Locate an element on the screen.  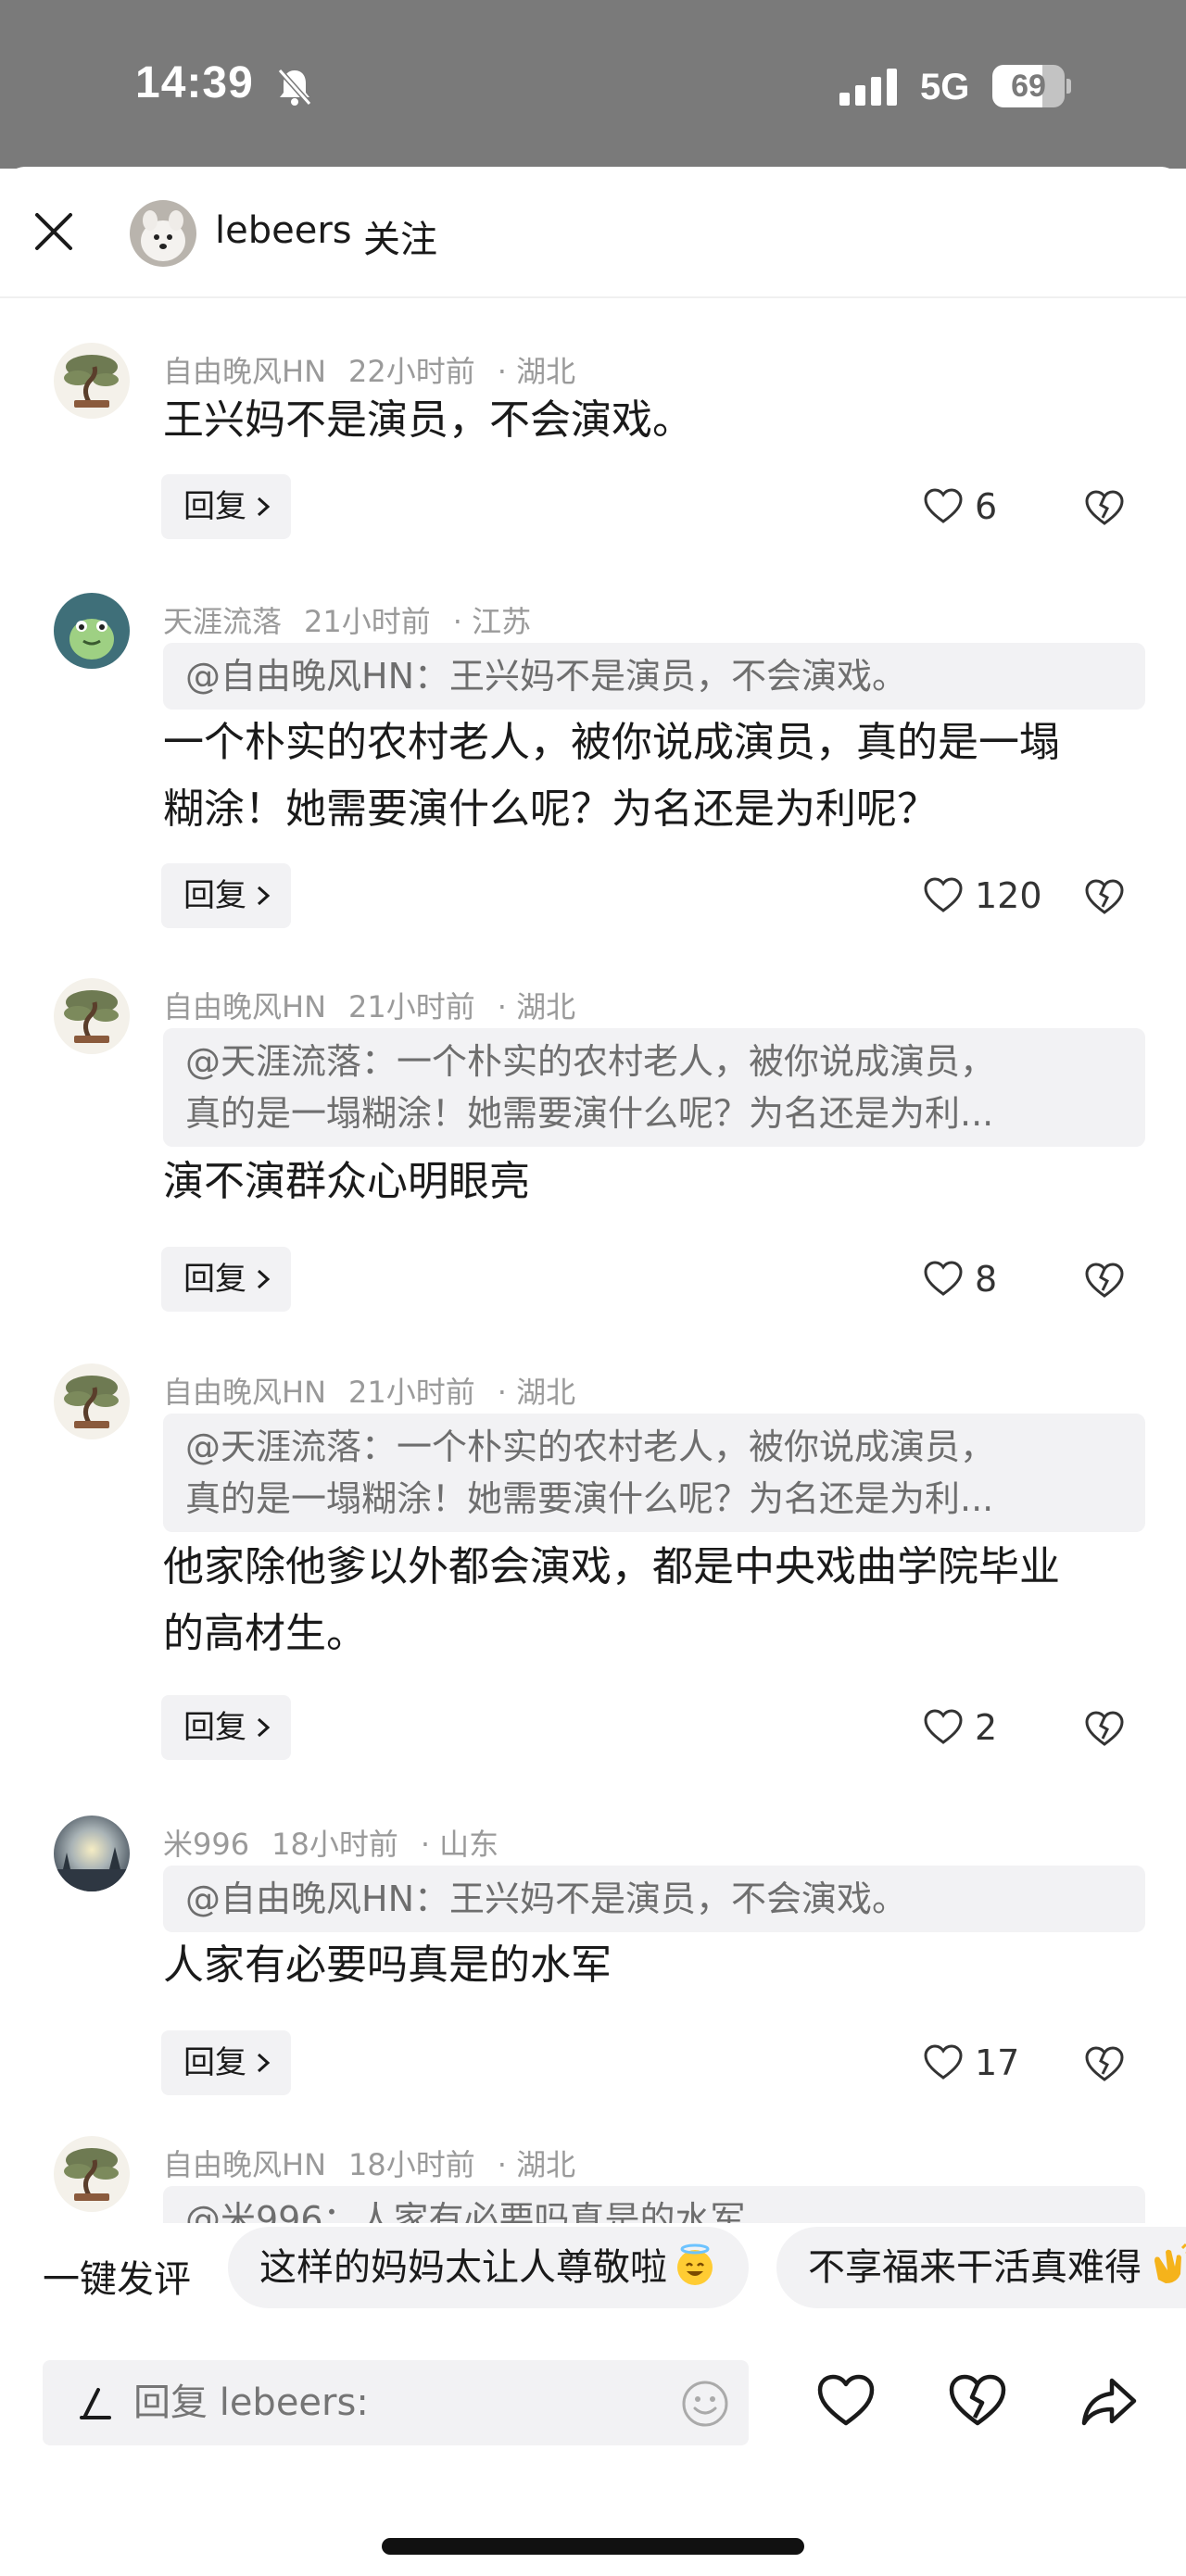
battery-icon: 69 is located at coordinates (1031, 86).